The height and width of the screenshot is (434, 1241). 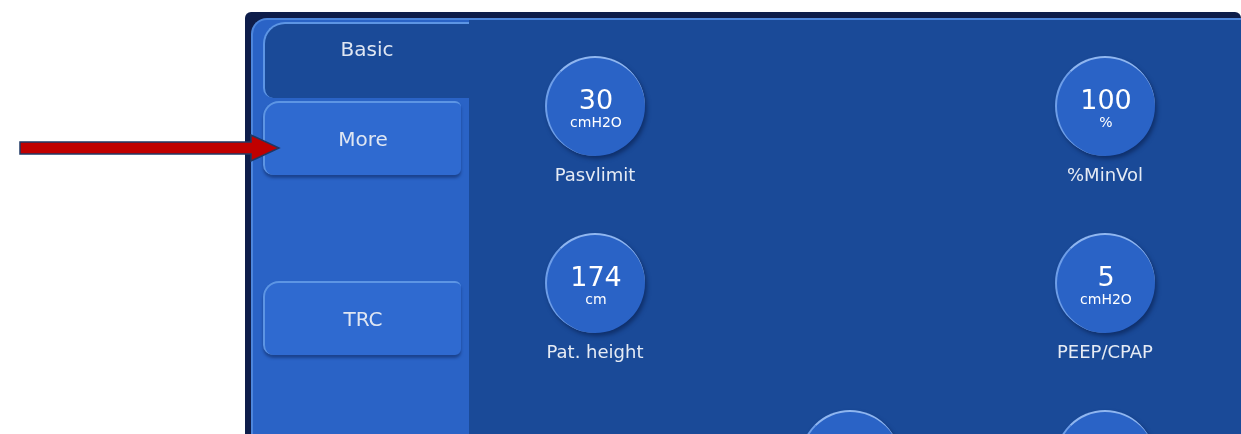 I want to click on knob-button: 174 cm, so click(x=595, y=283).